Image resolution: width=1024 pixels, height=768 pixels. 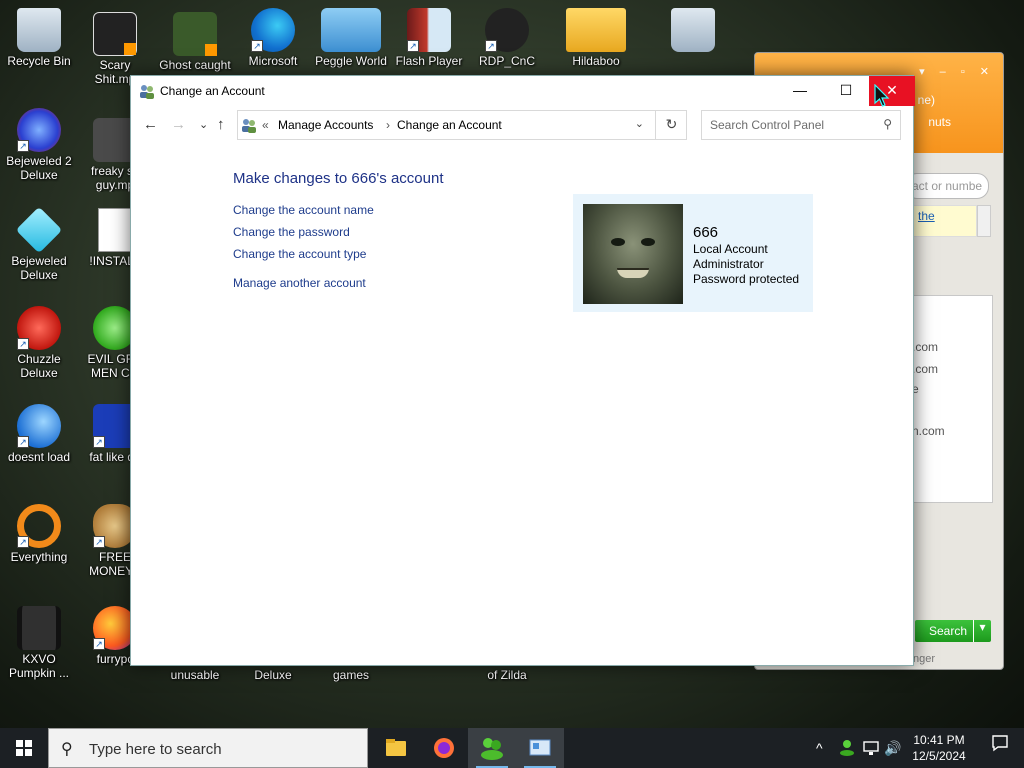 I want to click on account-role: Administrator, so click(x=728, y=264).